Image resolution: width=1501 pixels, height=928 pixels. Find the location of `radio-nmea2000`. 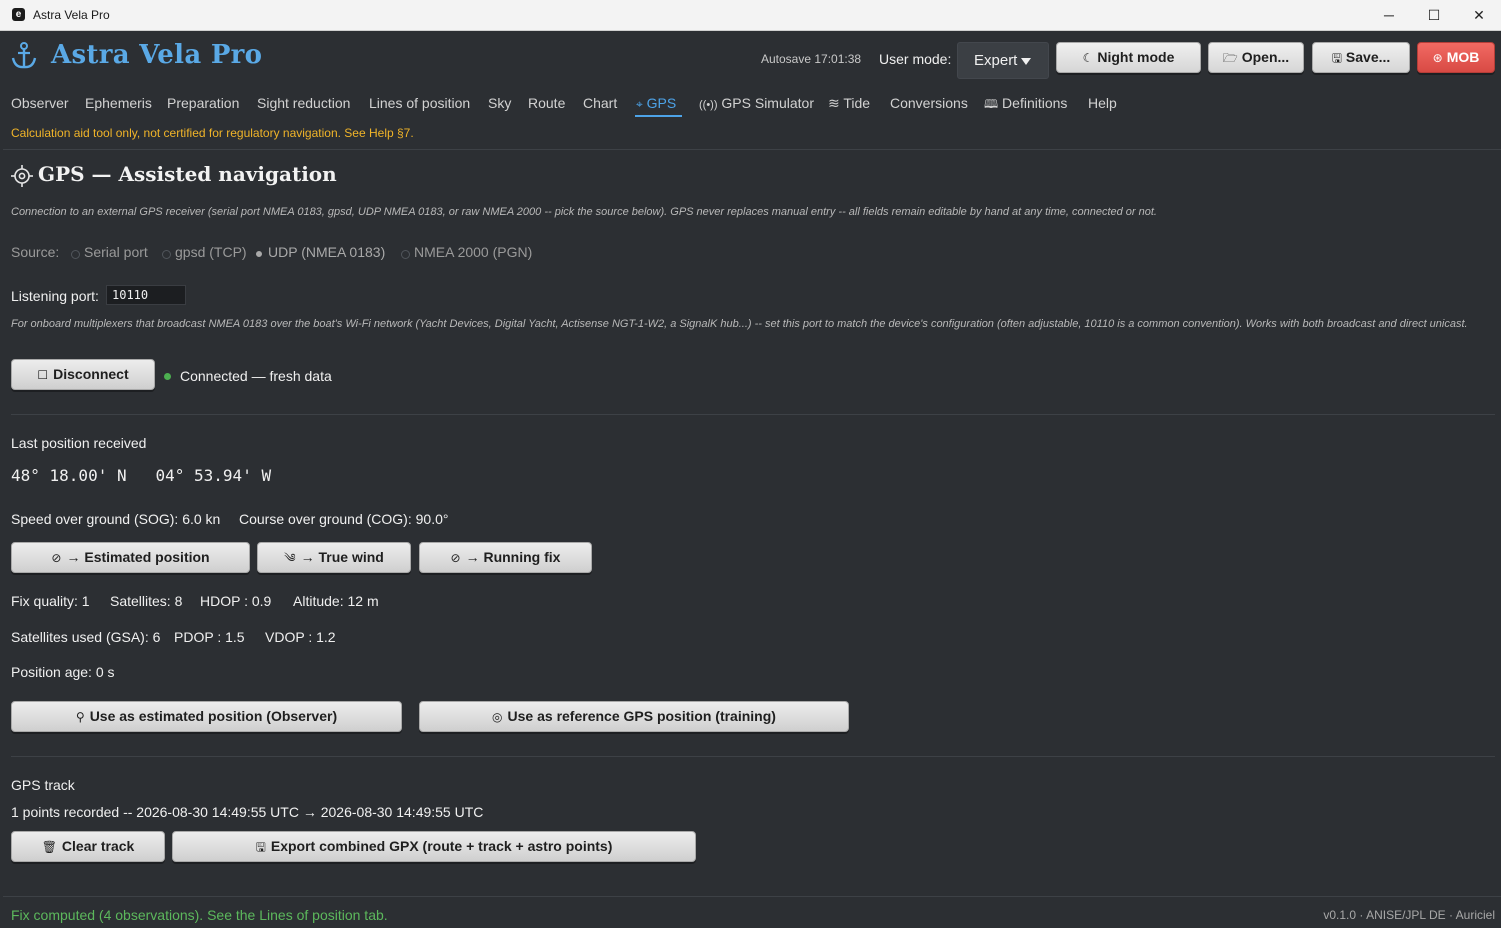

radio-nmea2000 is located at coordinates (405, 254).